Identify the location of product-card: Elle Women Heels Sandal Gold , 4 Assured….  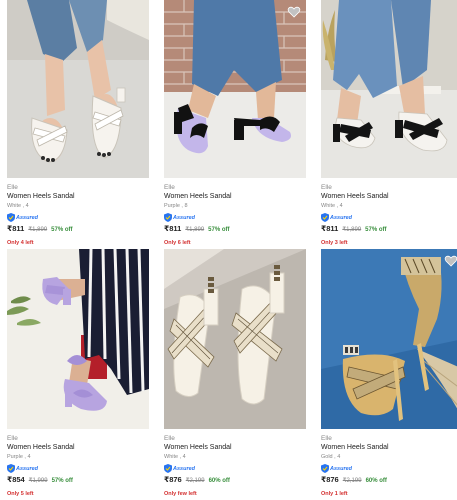
(389, 374).